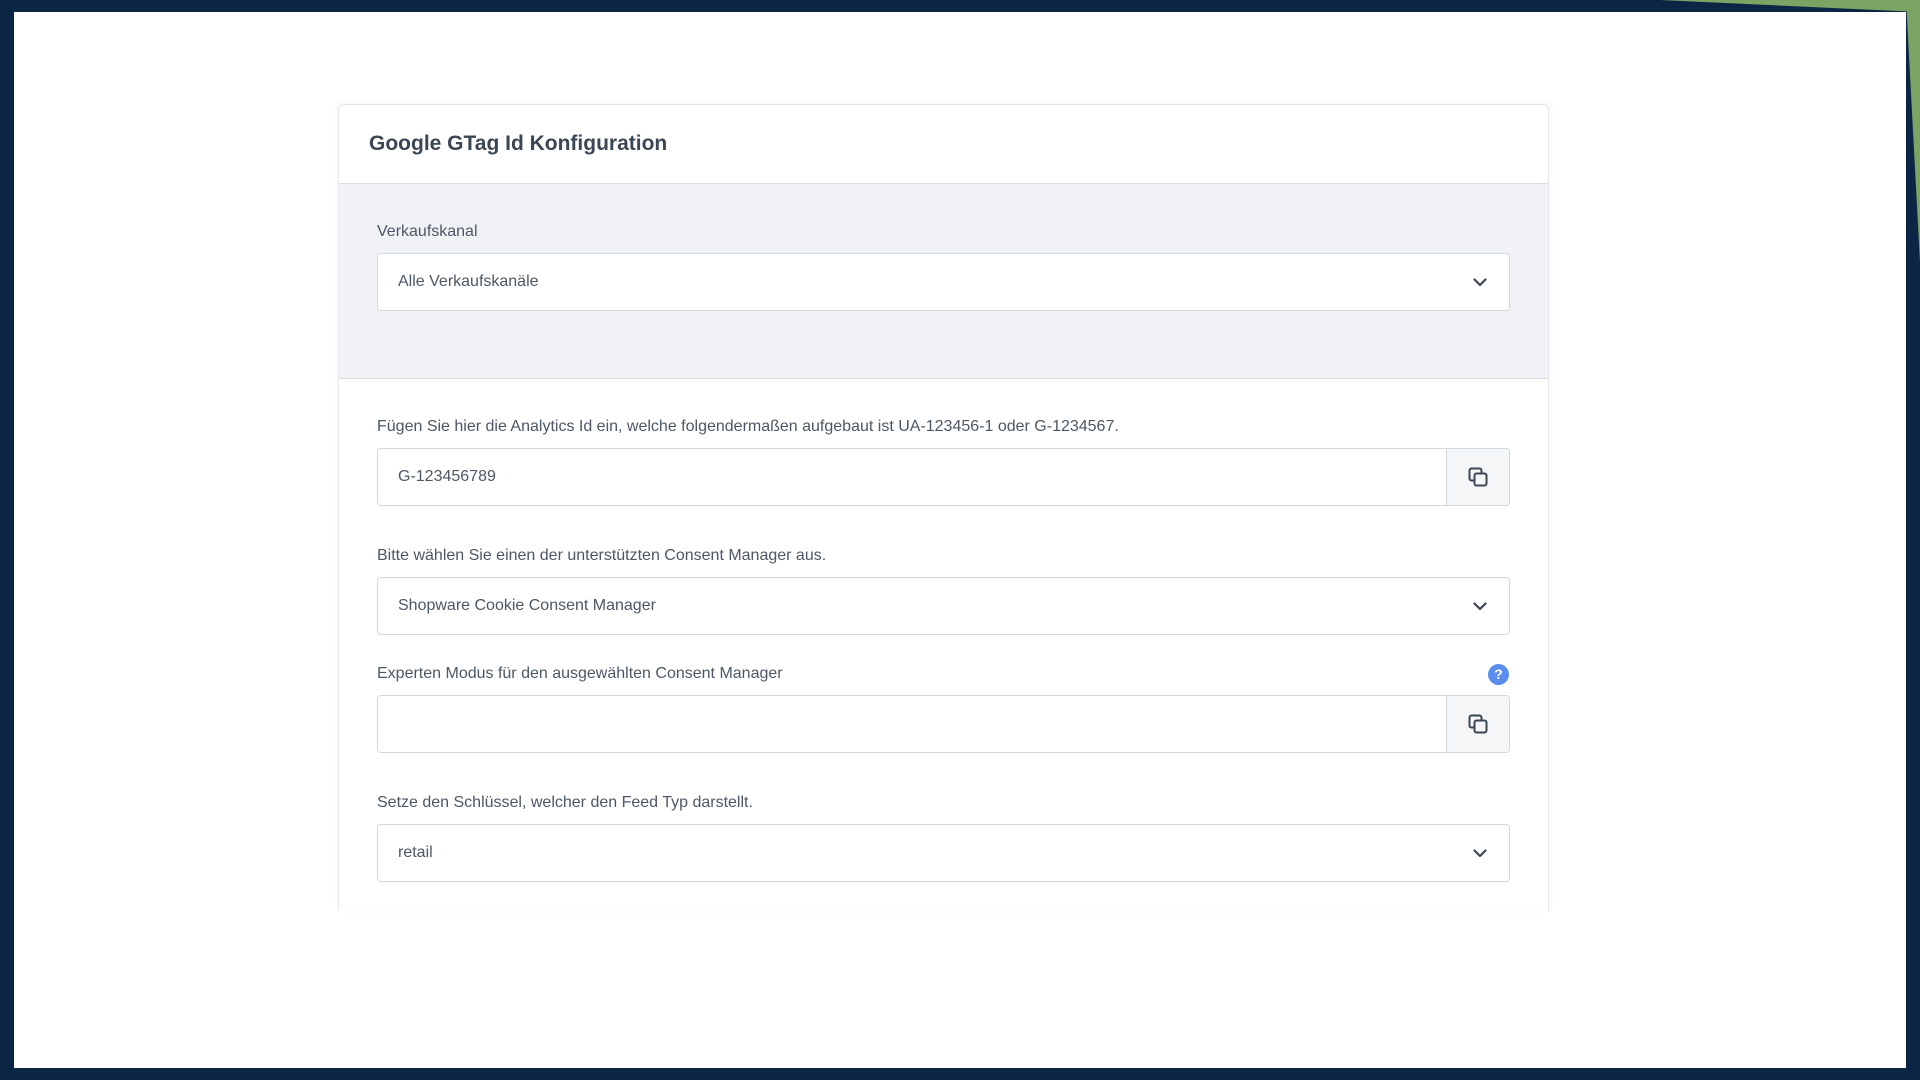 The width and height of the screenshot is (1920, 1080). I want to click on sales-channel-select: Alle Verkaufskanäle, so click(943, 282).